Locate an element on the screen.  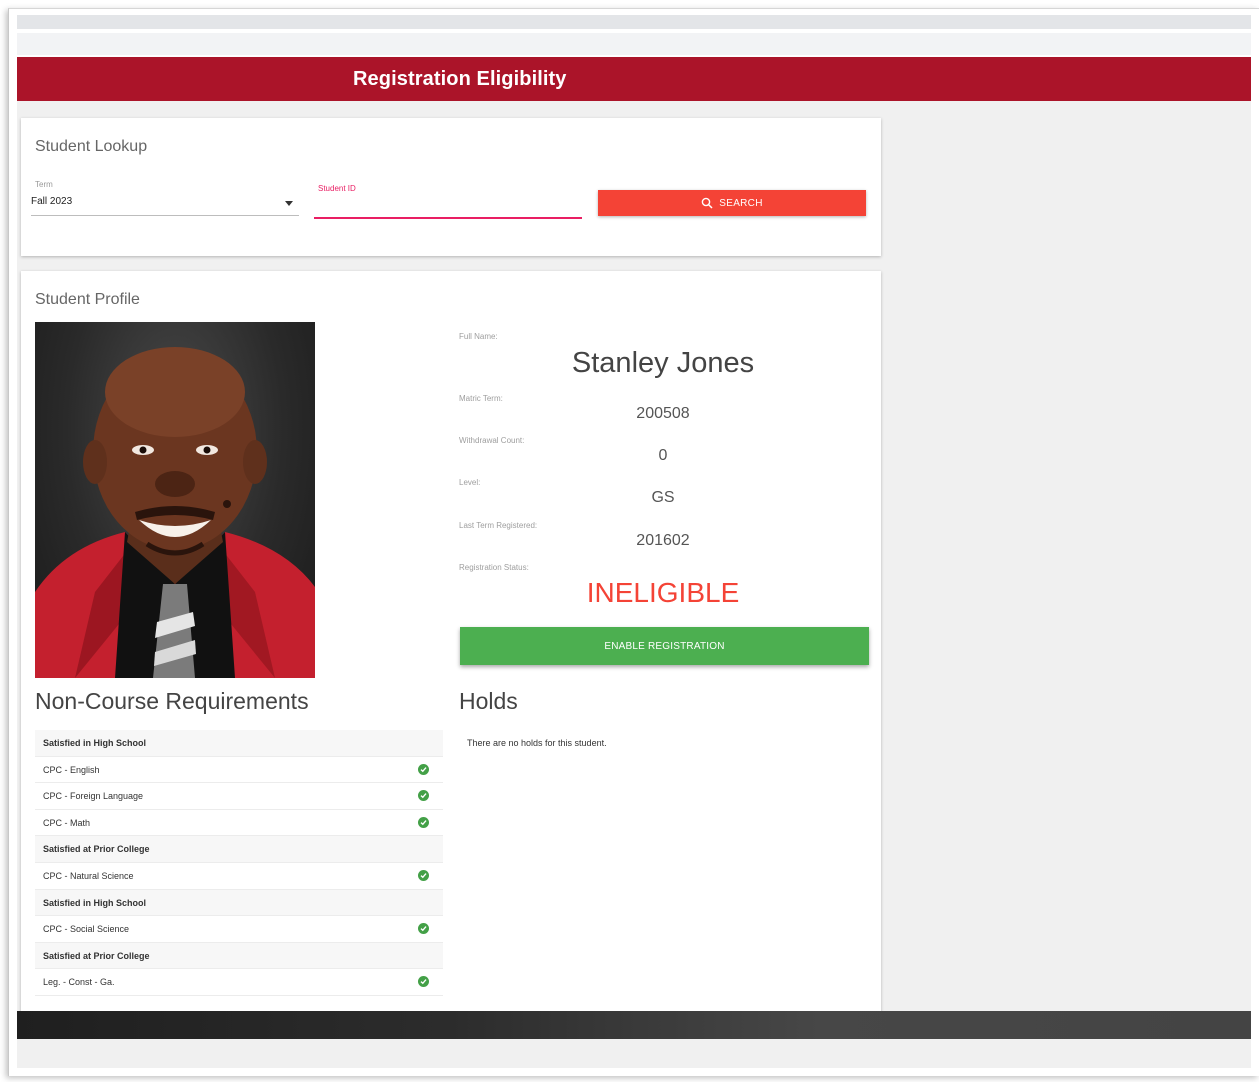
profile-title: Student Profile is located at coordinates (87, 299).